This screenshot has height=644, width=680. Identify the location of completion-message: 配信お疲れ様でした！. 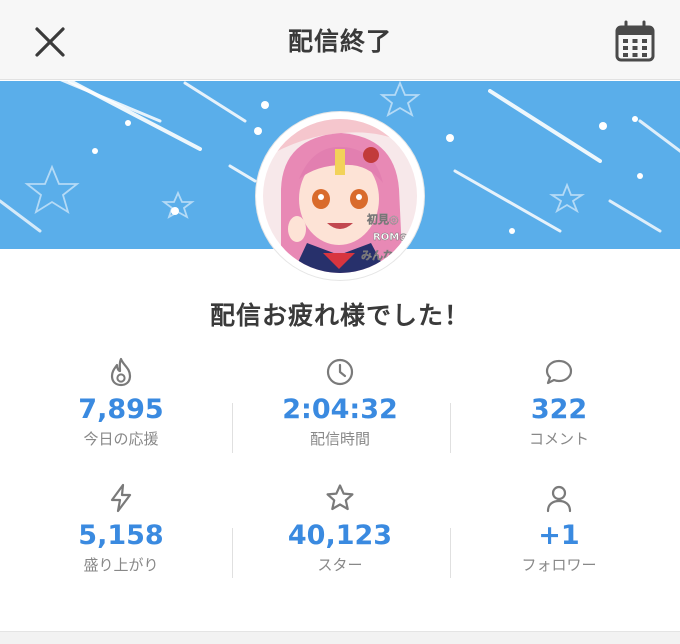
(339, 315).